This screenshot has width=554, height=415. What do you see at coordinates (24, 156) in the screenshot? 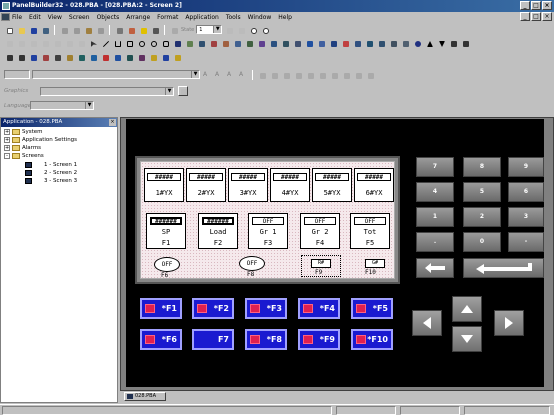
I see `tree-item-screens: - Screens` at bounding box center [24, 156].